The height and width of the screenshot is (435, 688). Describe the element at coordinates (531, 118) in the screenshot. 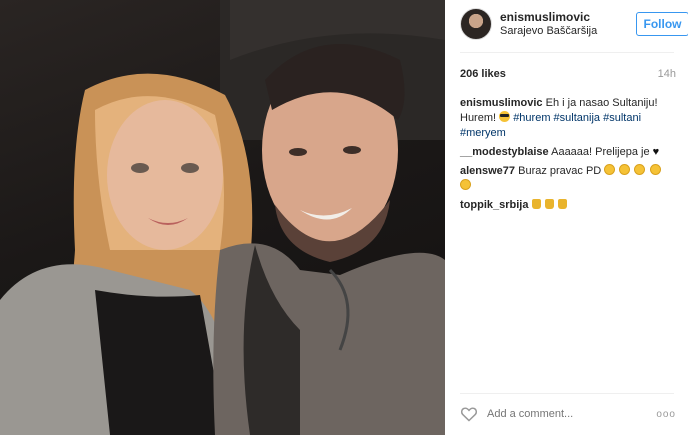

I see `hashtag-link: #hurem` at that location.